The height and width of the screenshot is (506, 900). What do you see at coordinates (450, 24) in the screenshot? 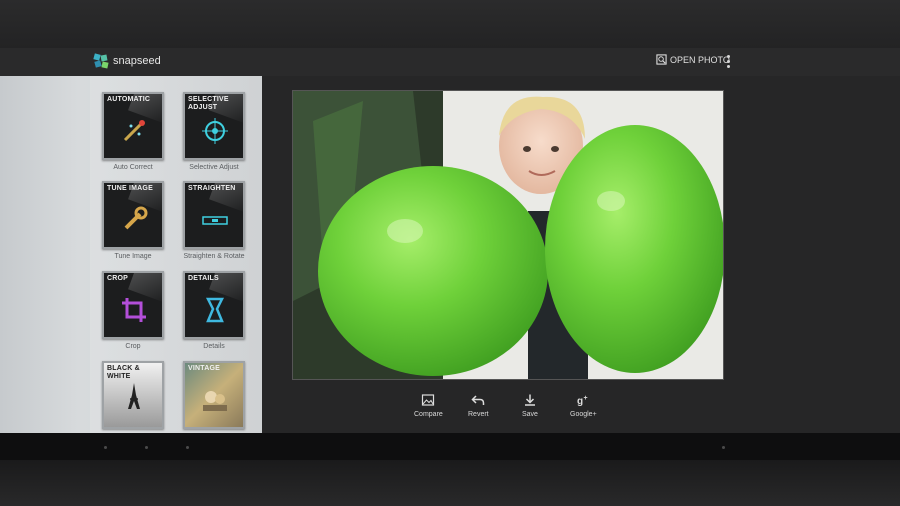
I see `device-top-bezel` at bounding box center [450, 24].